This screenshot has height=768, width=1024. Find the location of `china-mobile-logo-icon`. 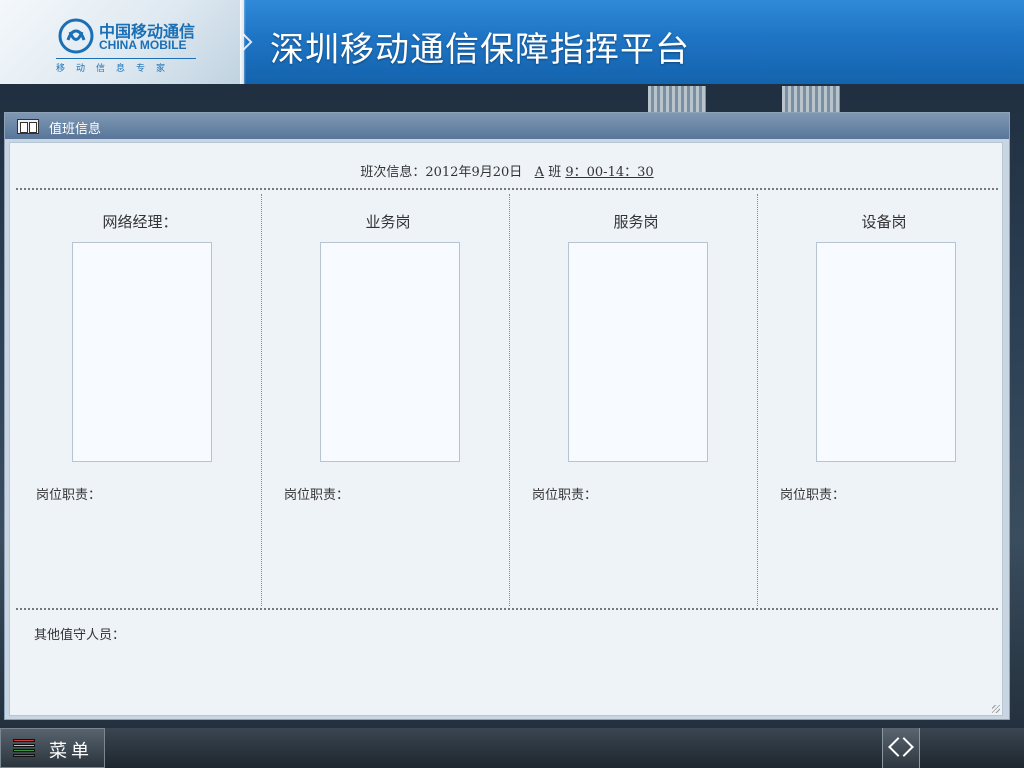

china-mobile-logo-icon is located at coordinates (76, 36).